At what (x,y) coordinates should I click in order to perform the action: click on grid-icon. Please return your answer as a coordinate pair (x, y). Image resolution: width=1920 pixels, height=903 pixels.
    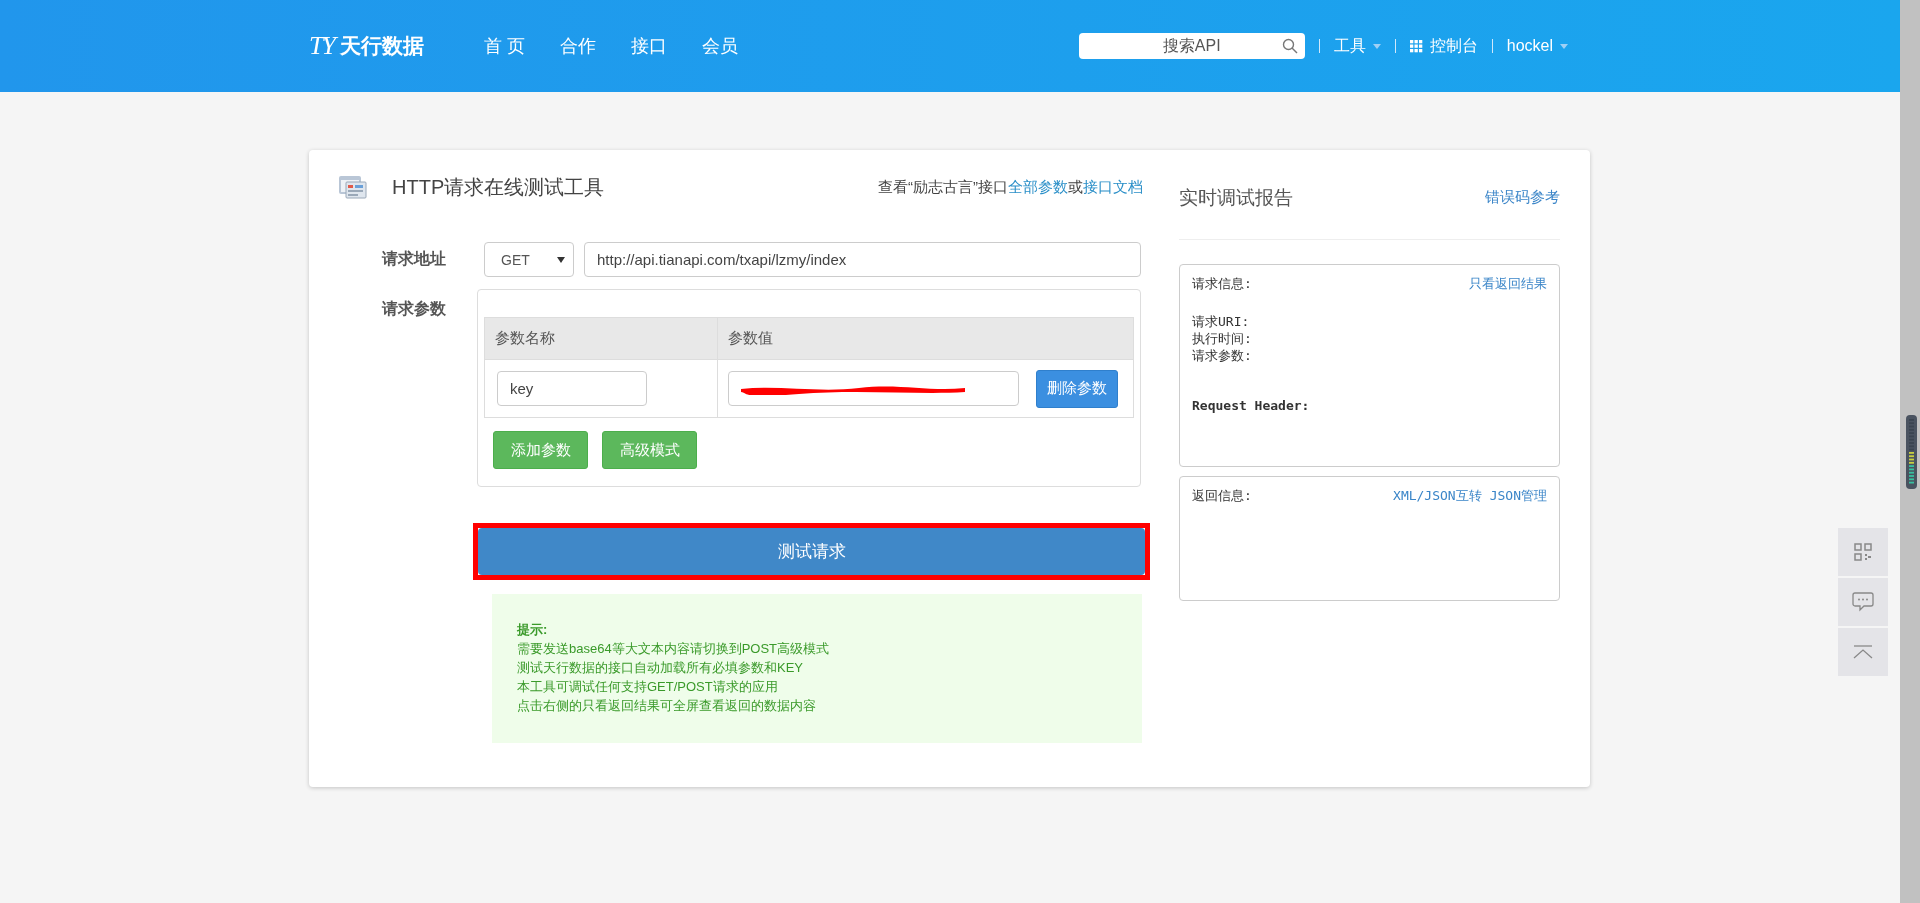
    Looking at the image, I should click on (1416, 46).